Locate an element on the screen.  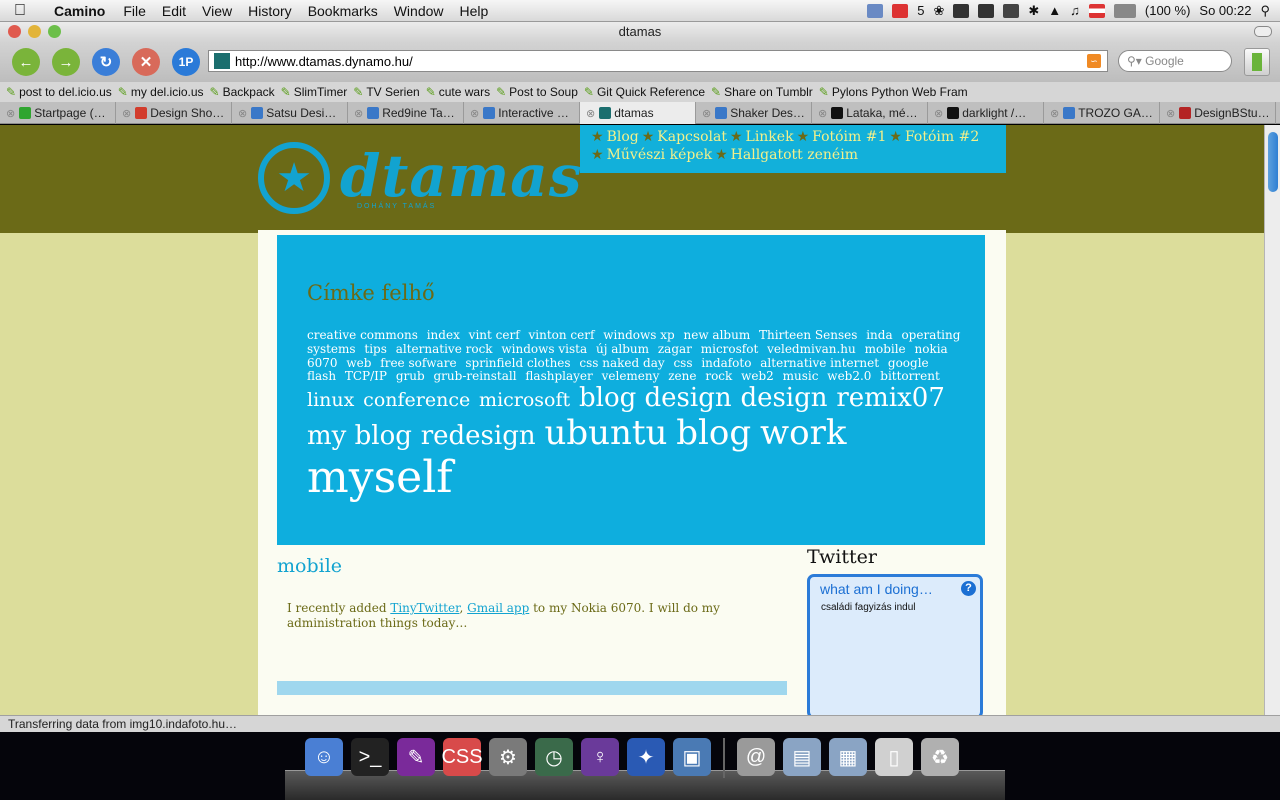
zoom-window-icon is located at coordinates (54, 31).